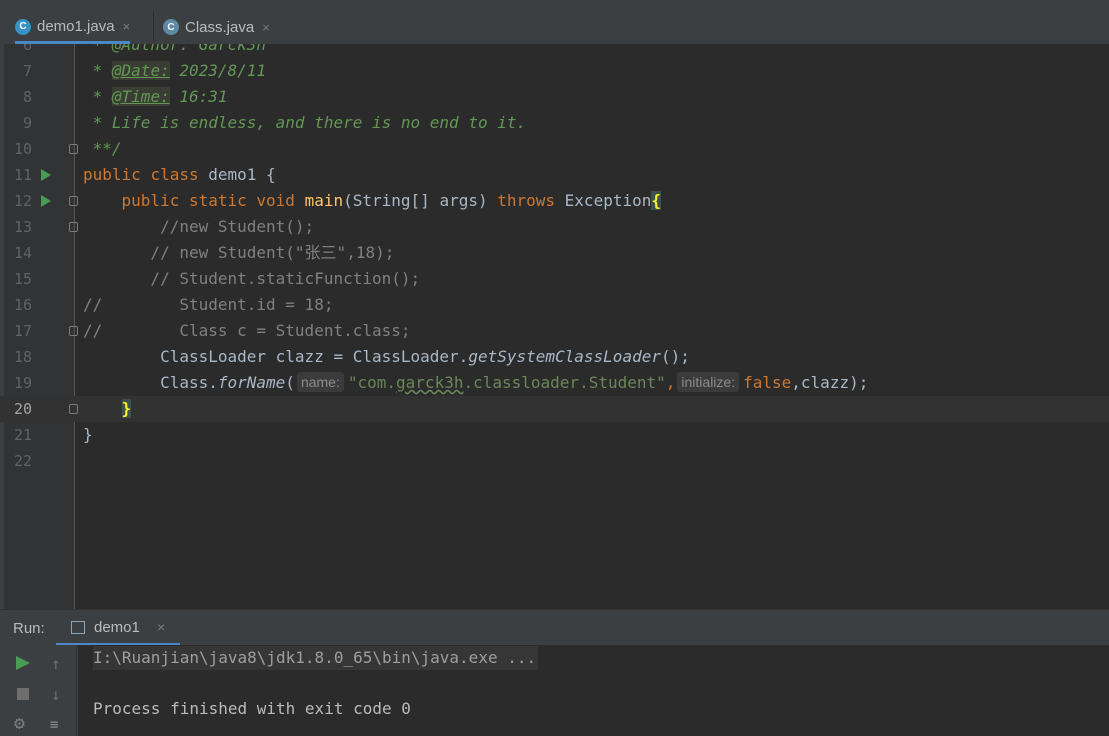  I want to click on line-number: 12, so click(22, 201).